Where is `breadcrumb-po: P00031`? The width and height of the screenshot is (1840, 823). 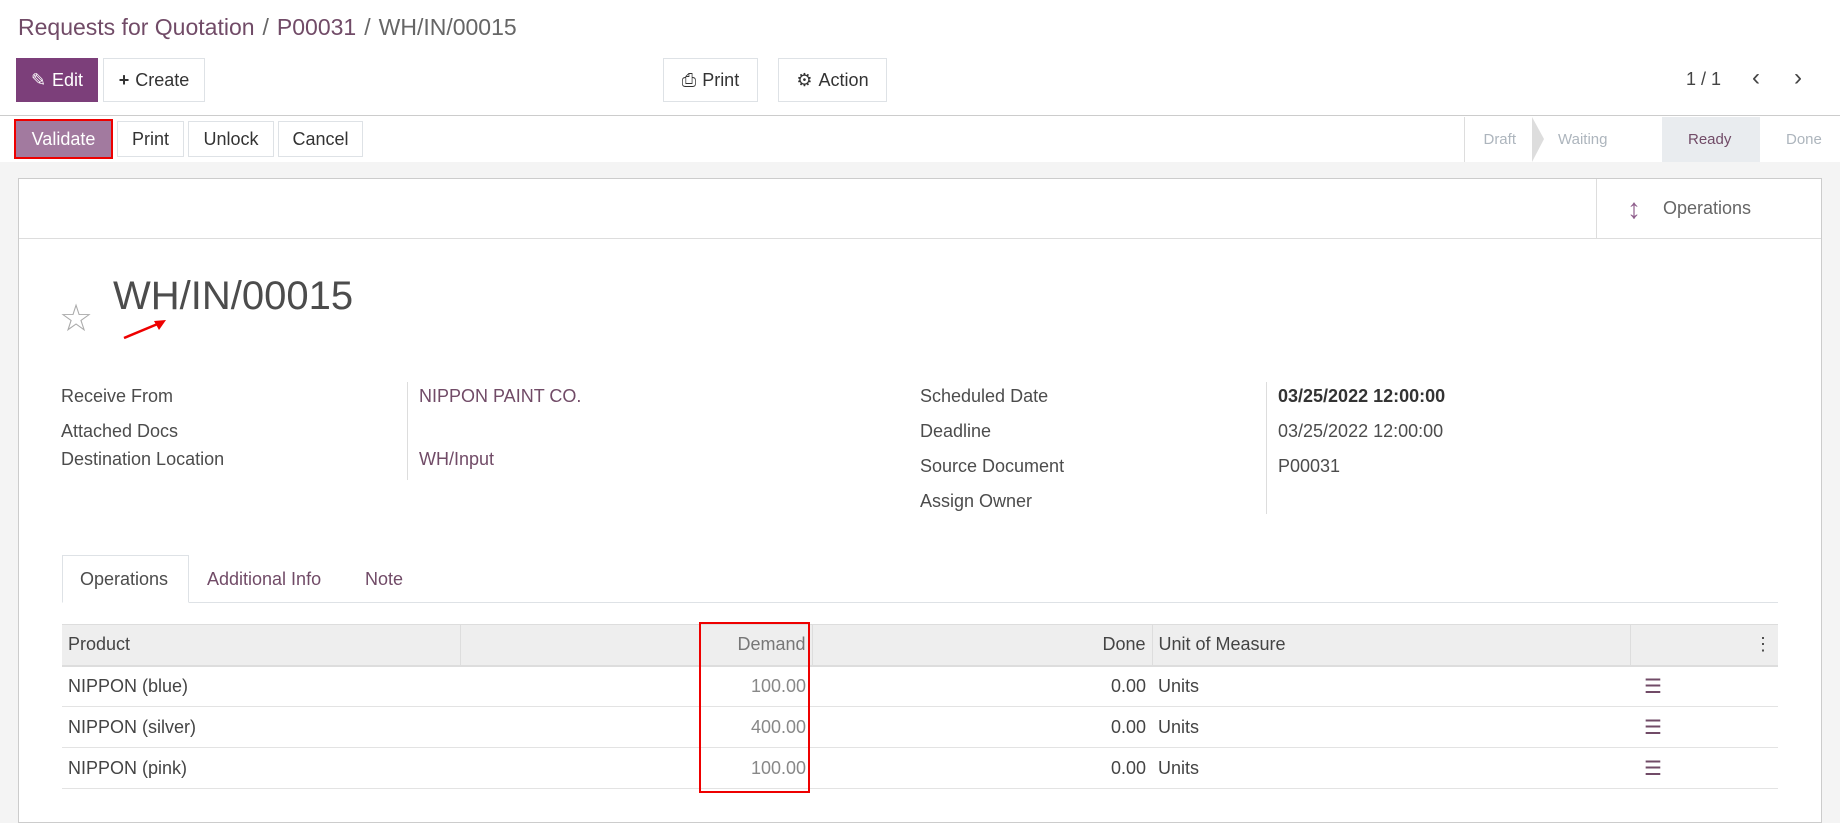 breadcrumb-po: P00031 is located at coordinates (316, 27).